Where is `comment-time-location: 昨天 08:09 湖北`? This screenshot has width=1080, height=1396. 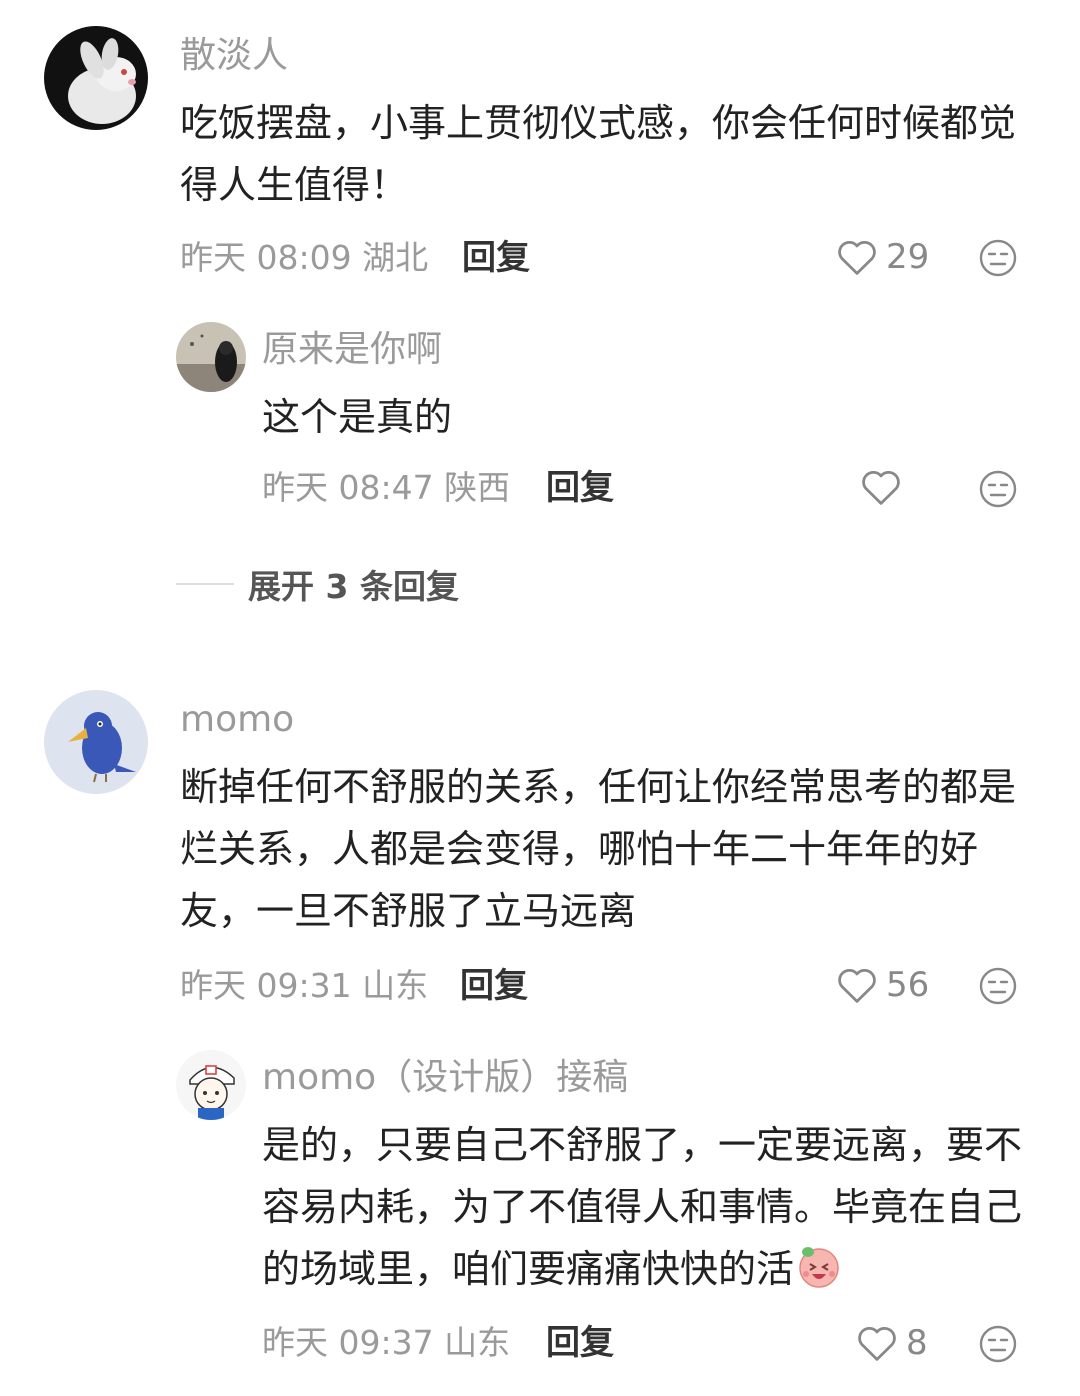
comment-time-location: 昨天 08:09 湖北 is located at coordinates (304, 257).